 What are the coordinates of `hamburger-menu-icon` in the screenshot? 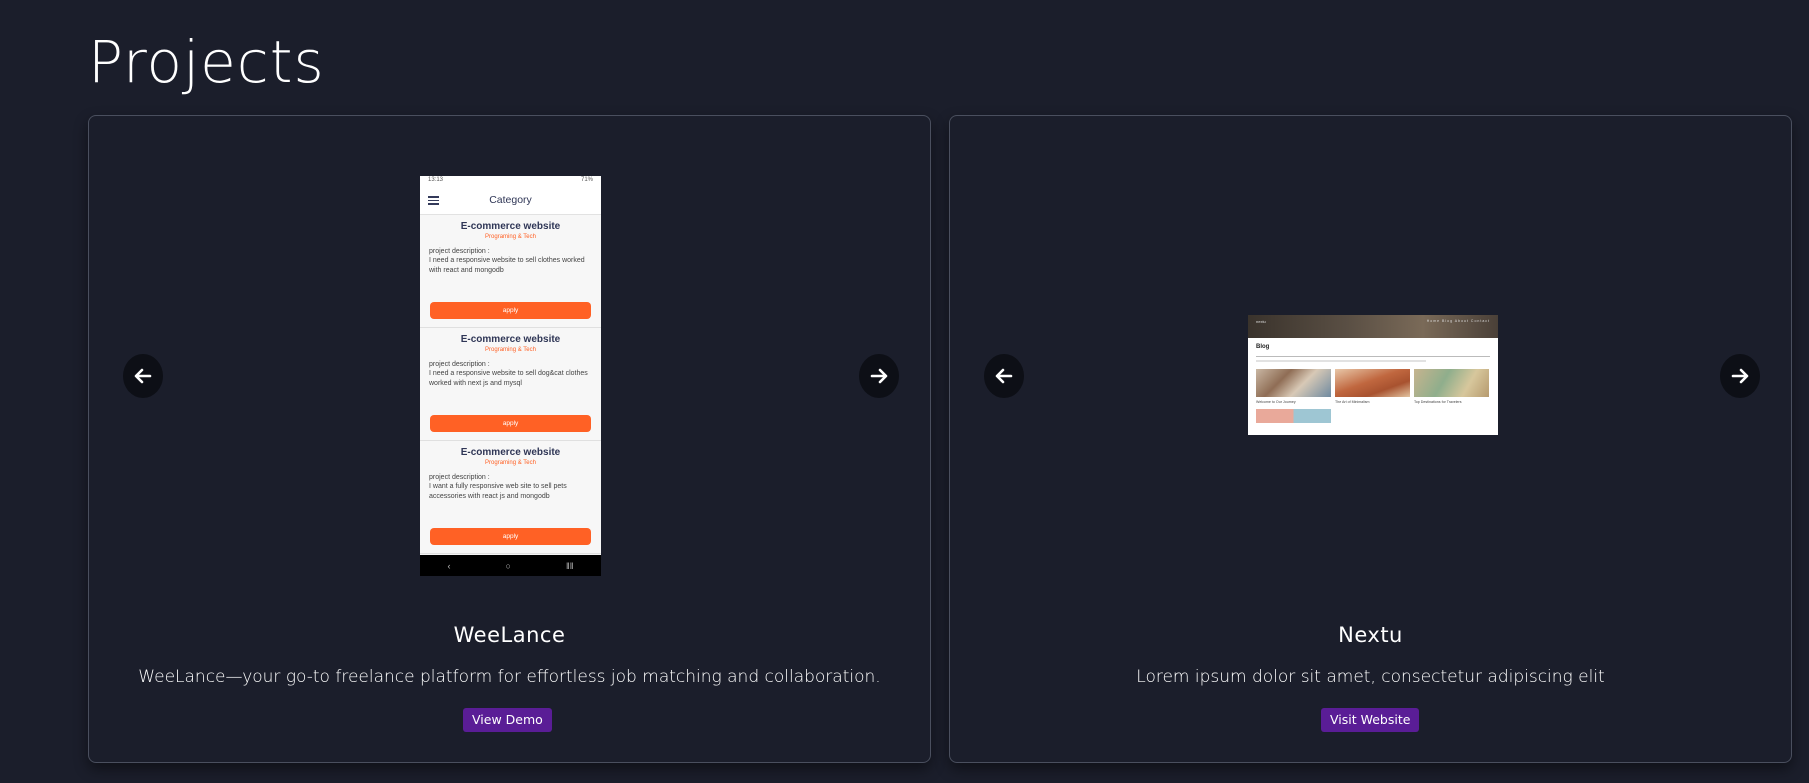 It's located at (433, 200).